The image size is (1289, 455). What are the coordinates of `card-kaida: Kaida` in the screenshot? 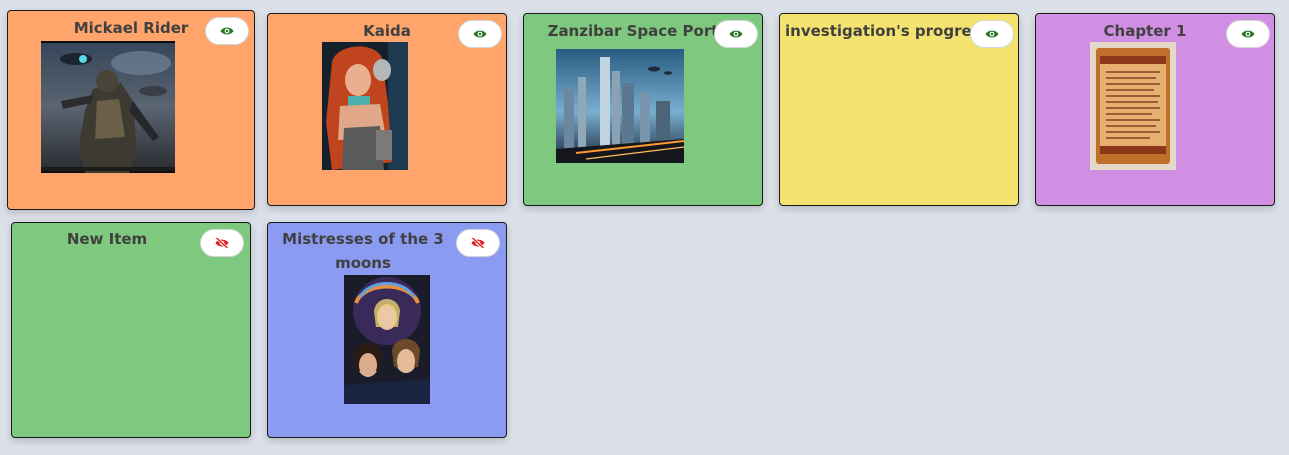 It's located at (387, 109).